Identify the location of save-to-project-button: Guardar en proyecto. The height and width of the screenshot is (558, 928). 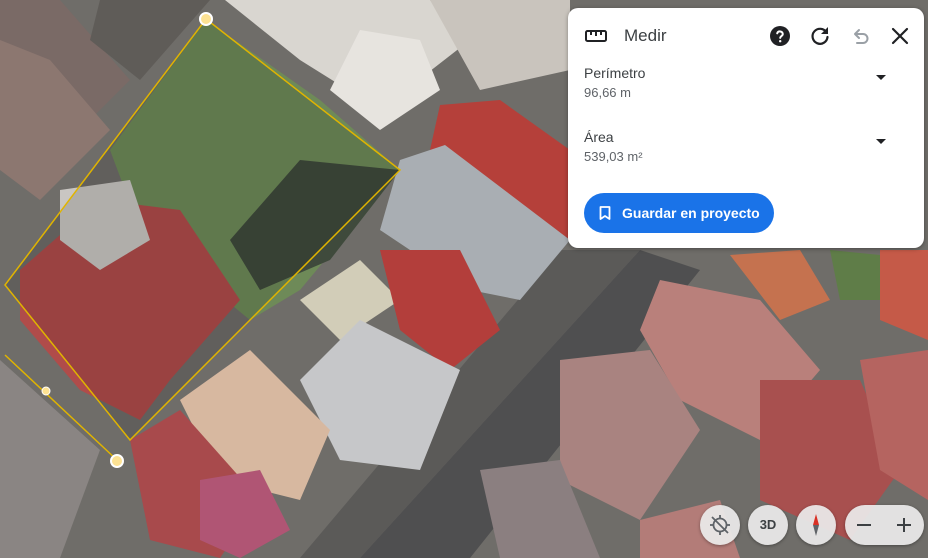
(679, 213).